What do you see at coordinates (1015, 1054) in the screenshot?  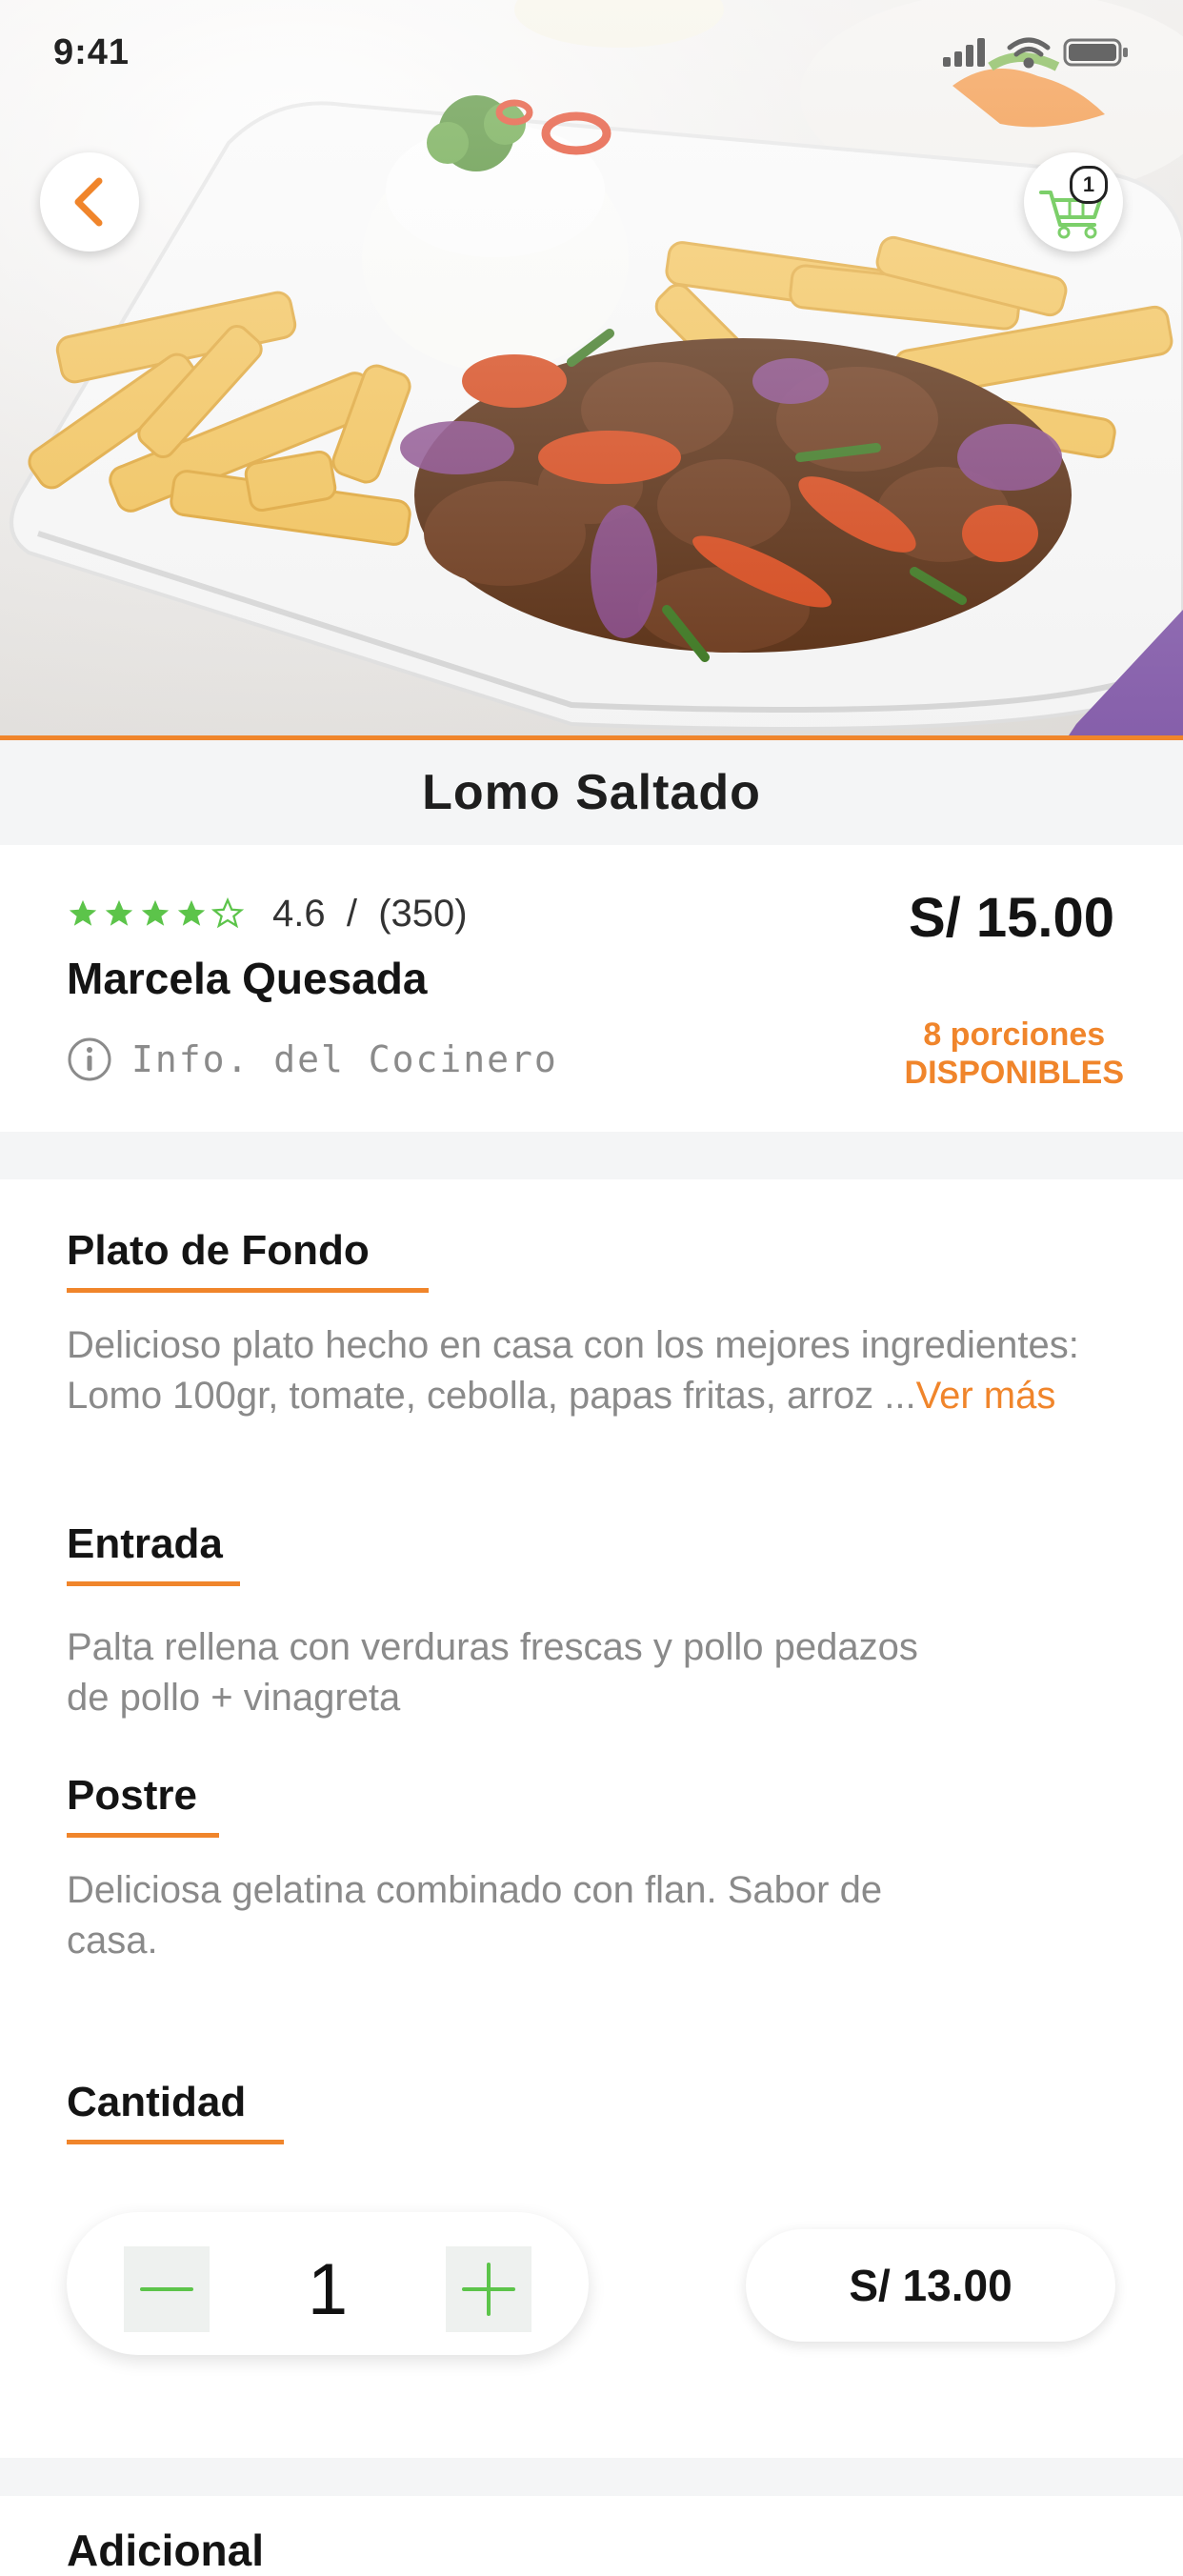 I see `portions-available: 8 porciones DISPONIBLES` at bounding box center [1015, 1054].